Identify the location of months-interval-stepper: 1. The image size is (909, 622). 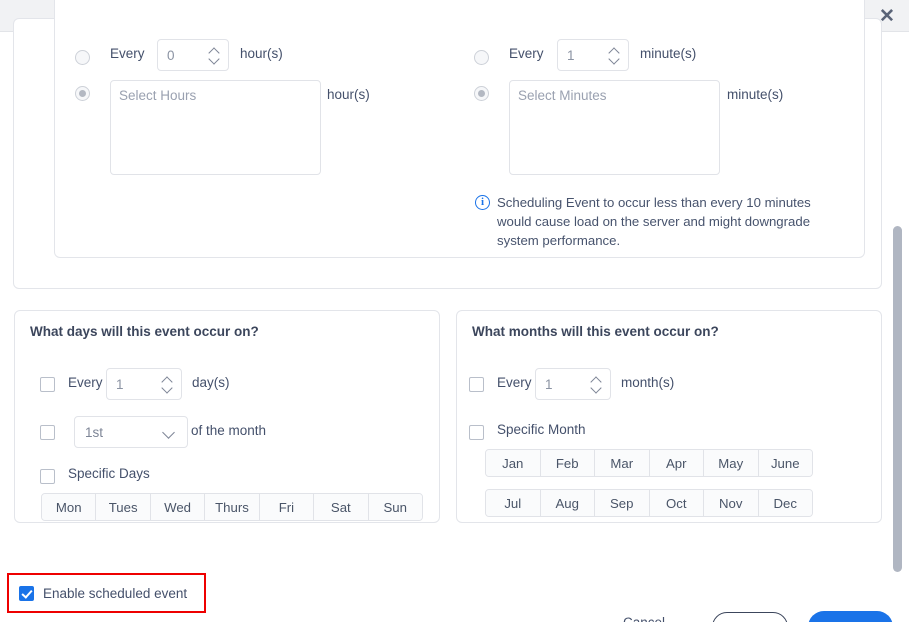
(573, 384).